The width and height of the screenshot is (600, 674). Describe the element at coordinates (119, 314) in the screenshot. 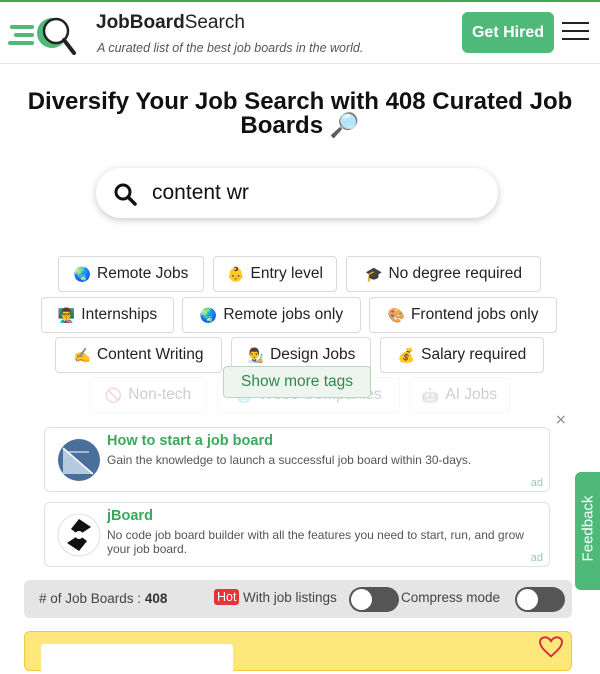

I see `tag-label: Internships` at that location.